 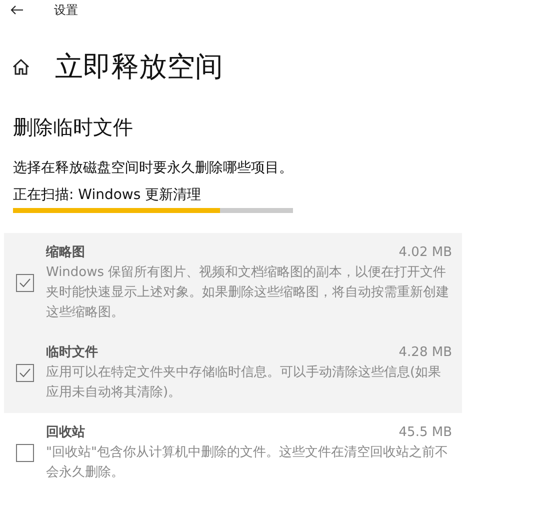 What do you see at coordinates (107, 195) in the screenshot?
I see `scan-status: 正在扫描: Windows 更新清理` at bounding box center [107, 195].